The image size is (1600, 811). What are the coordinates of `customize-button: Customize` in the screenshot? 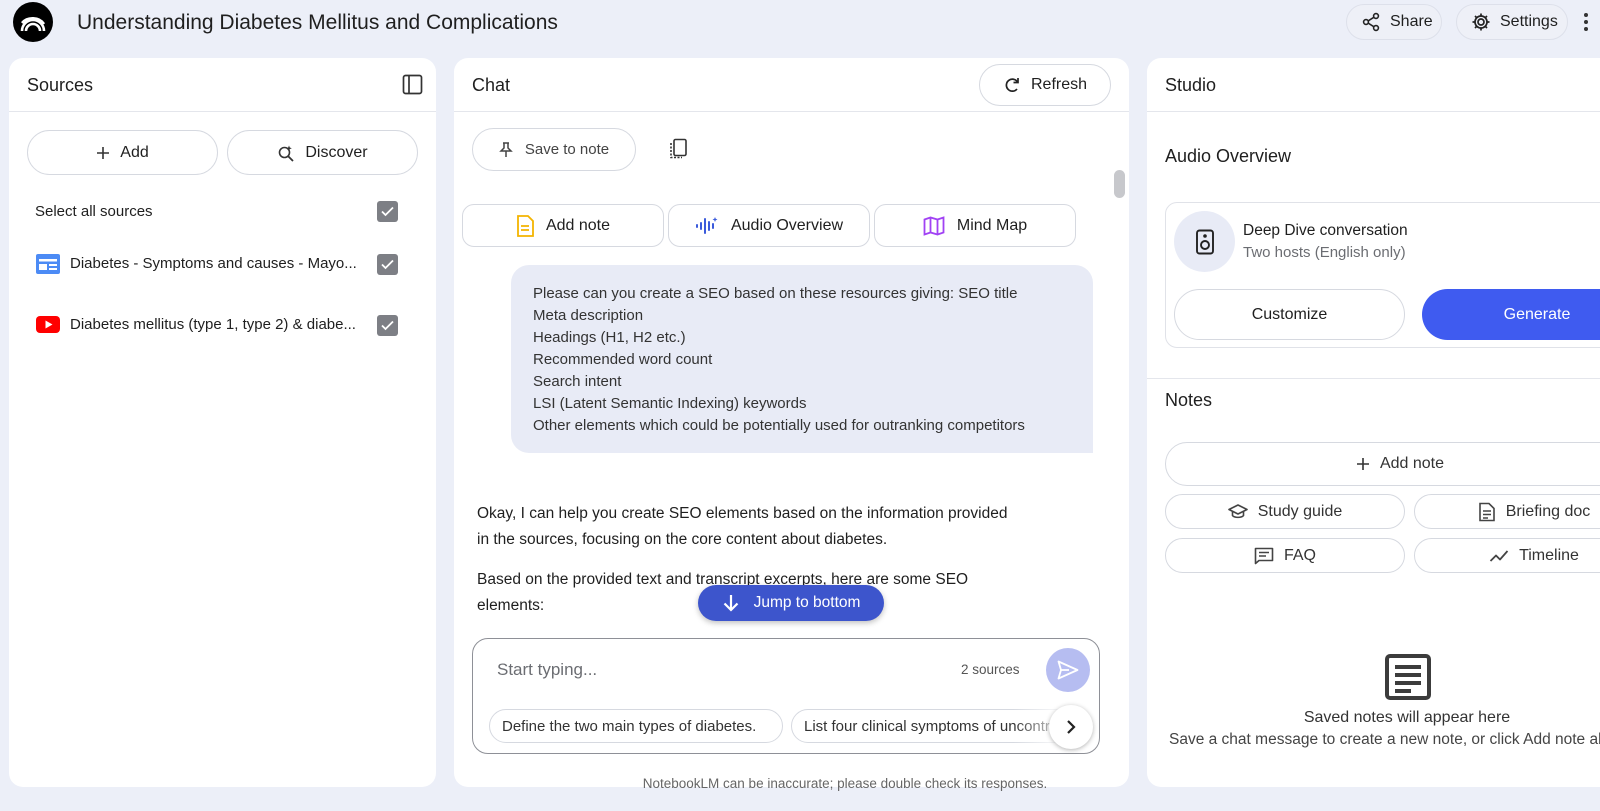 It's located at (1289, 314).